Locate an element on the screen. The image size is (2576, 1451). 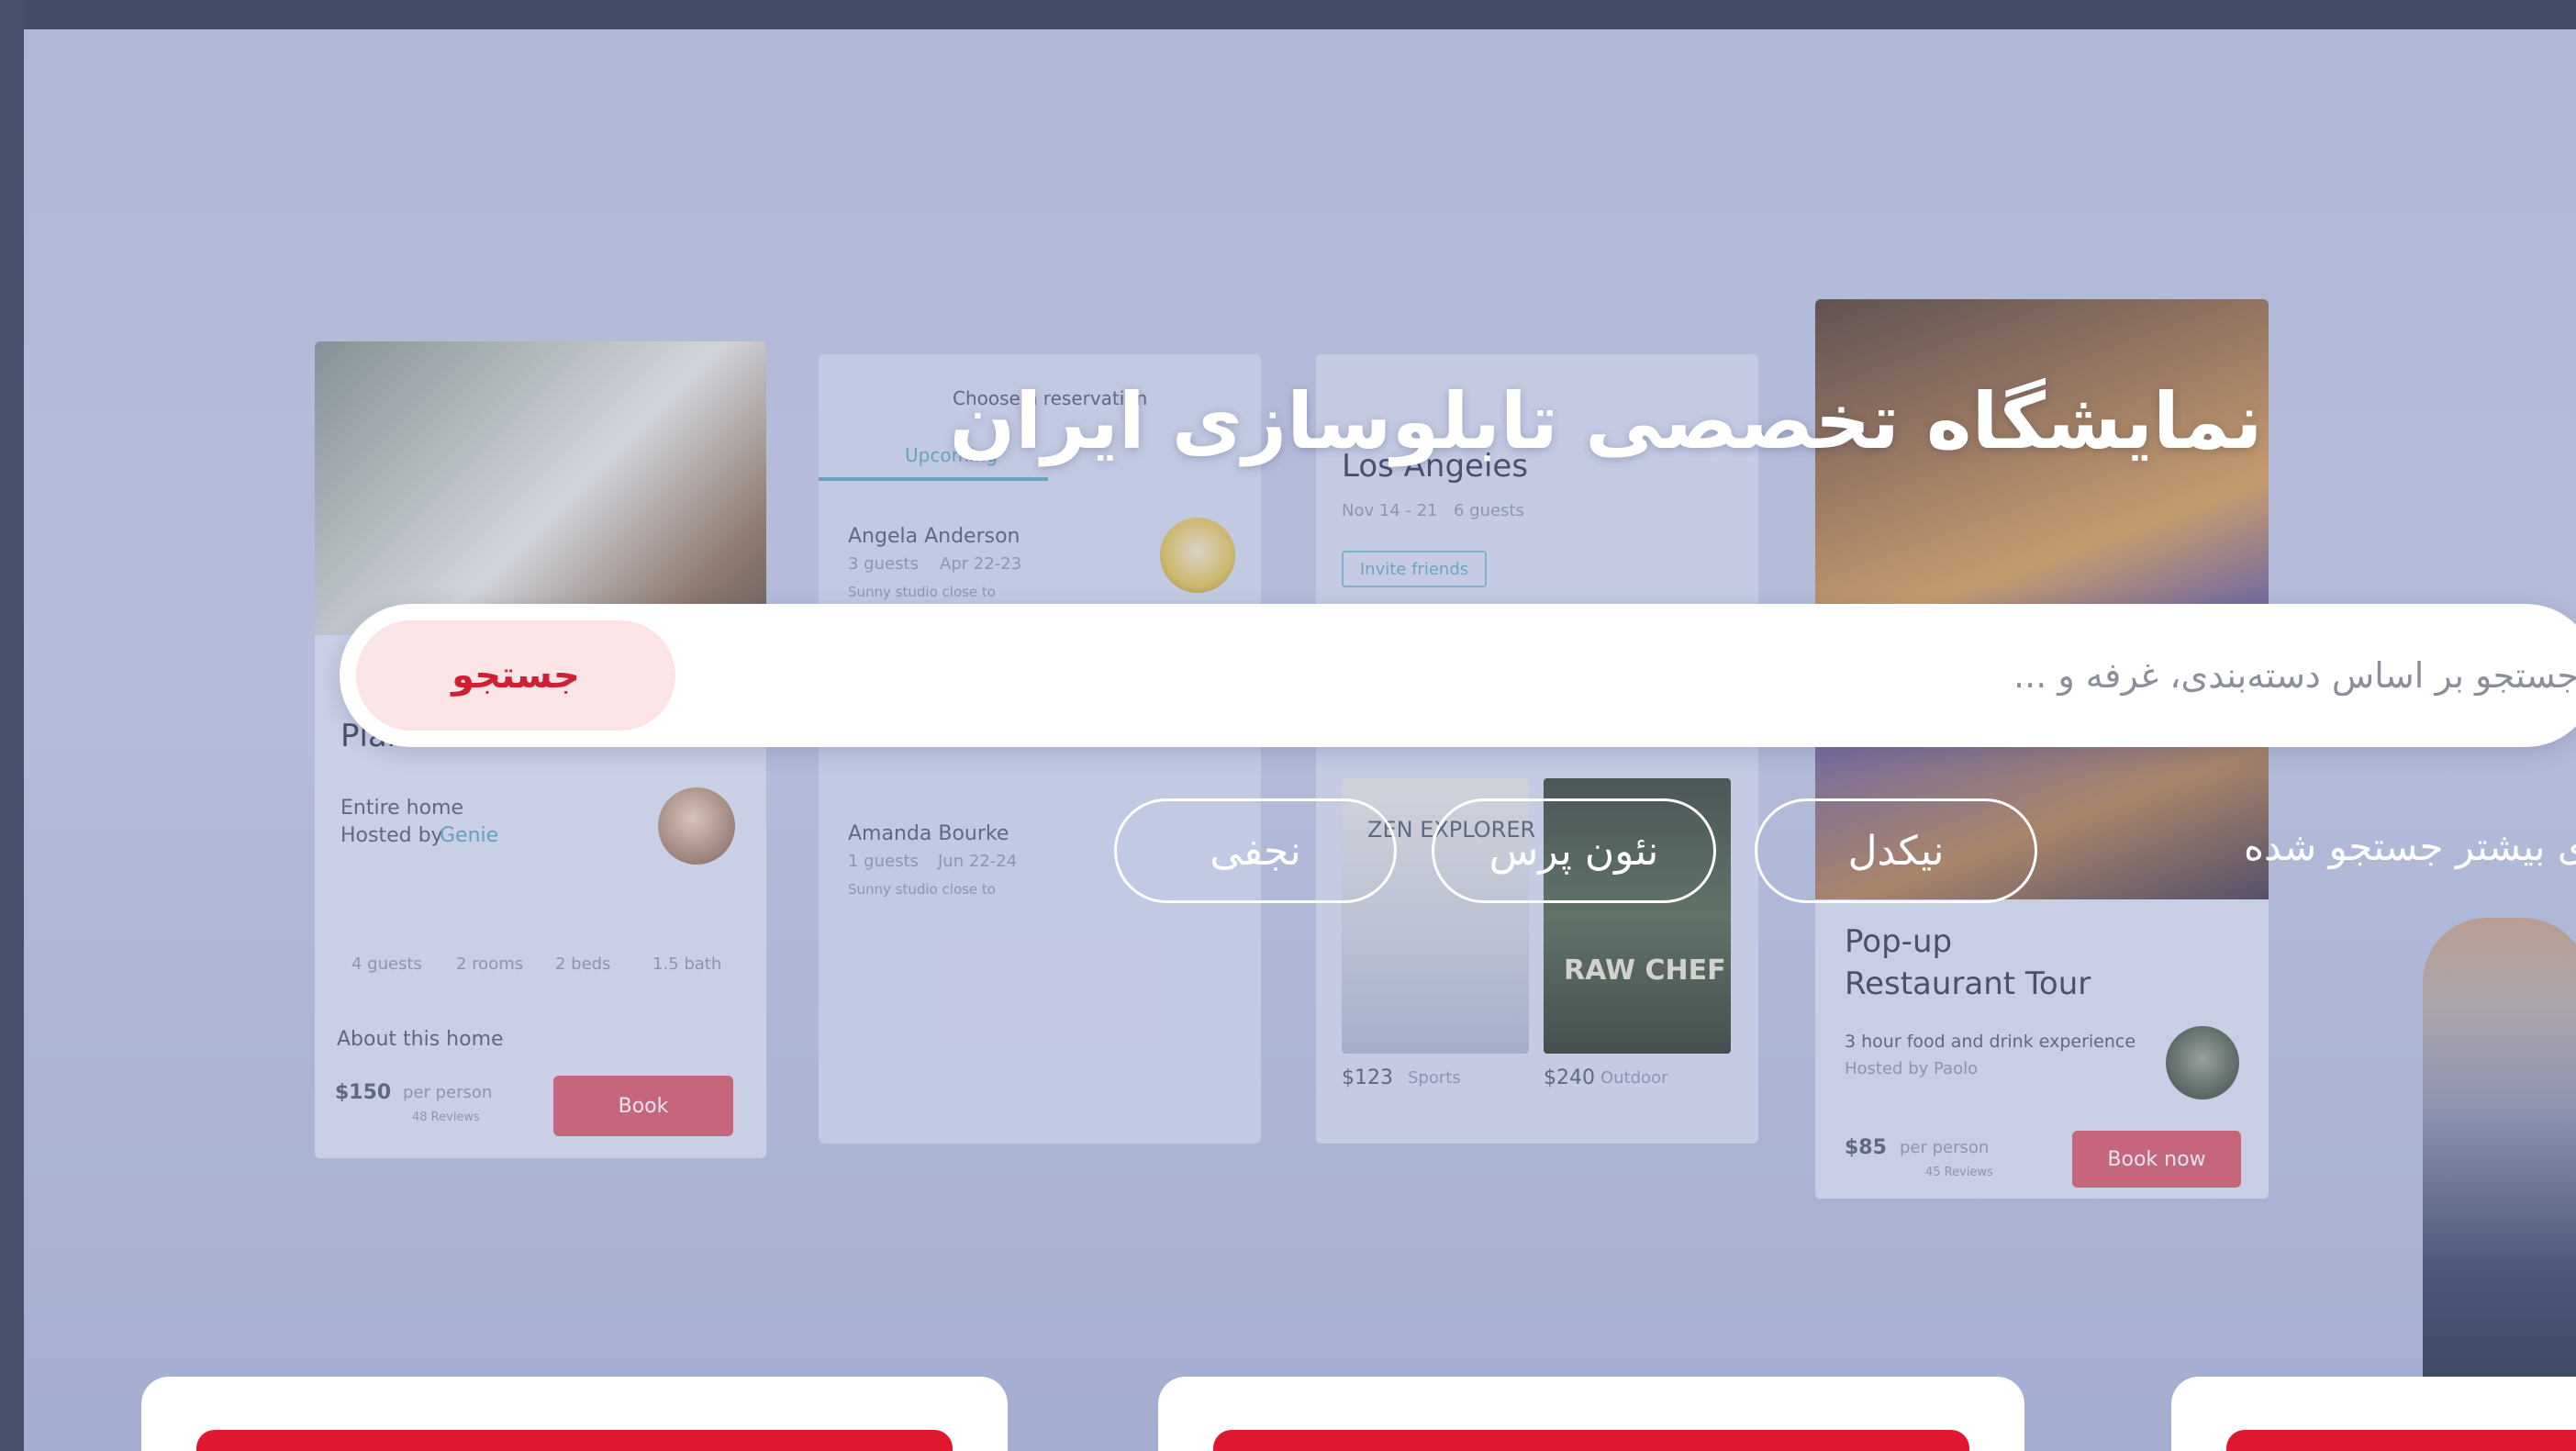
page-title: نمایشگاه تخصصی تابلوسازی ایران is located at coordinates (1606, 421).